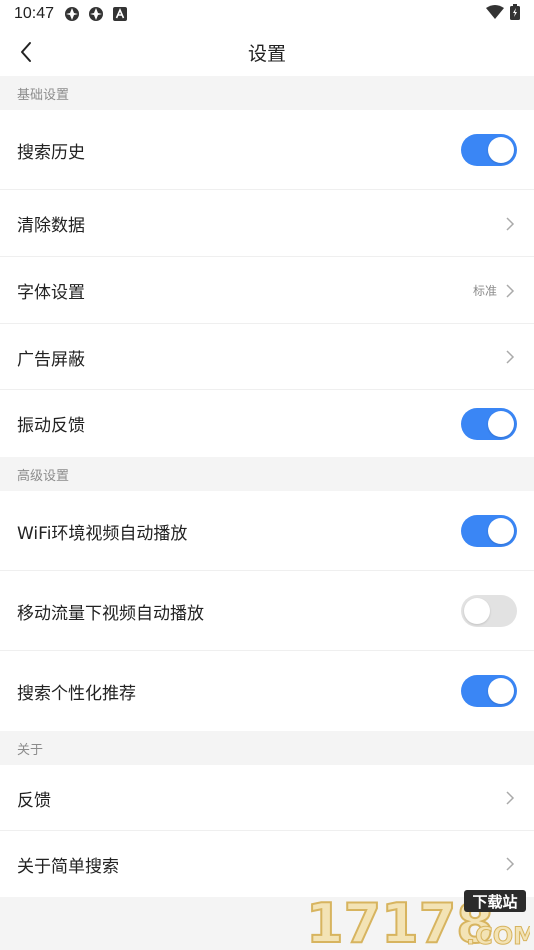 The height and width of the screenshot is (950, 534). I want to click on row-feedback: 反馈, so click(267, 798).